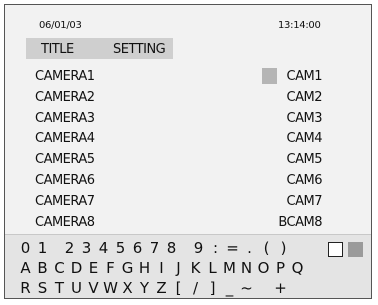 The width and height of the screenshot is (378, 305). Describe the element at coordinates (283, 248) in the screenshot. I see `key: )` at that location.